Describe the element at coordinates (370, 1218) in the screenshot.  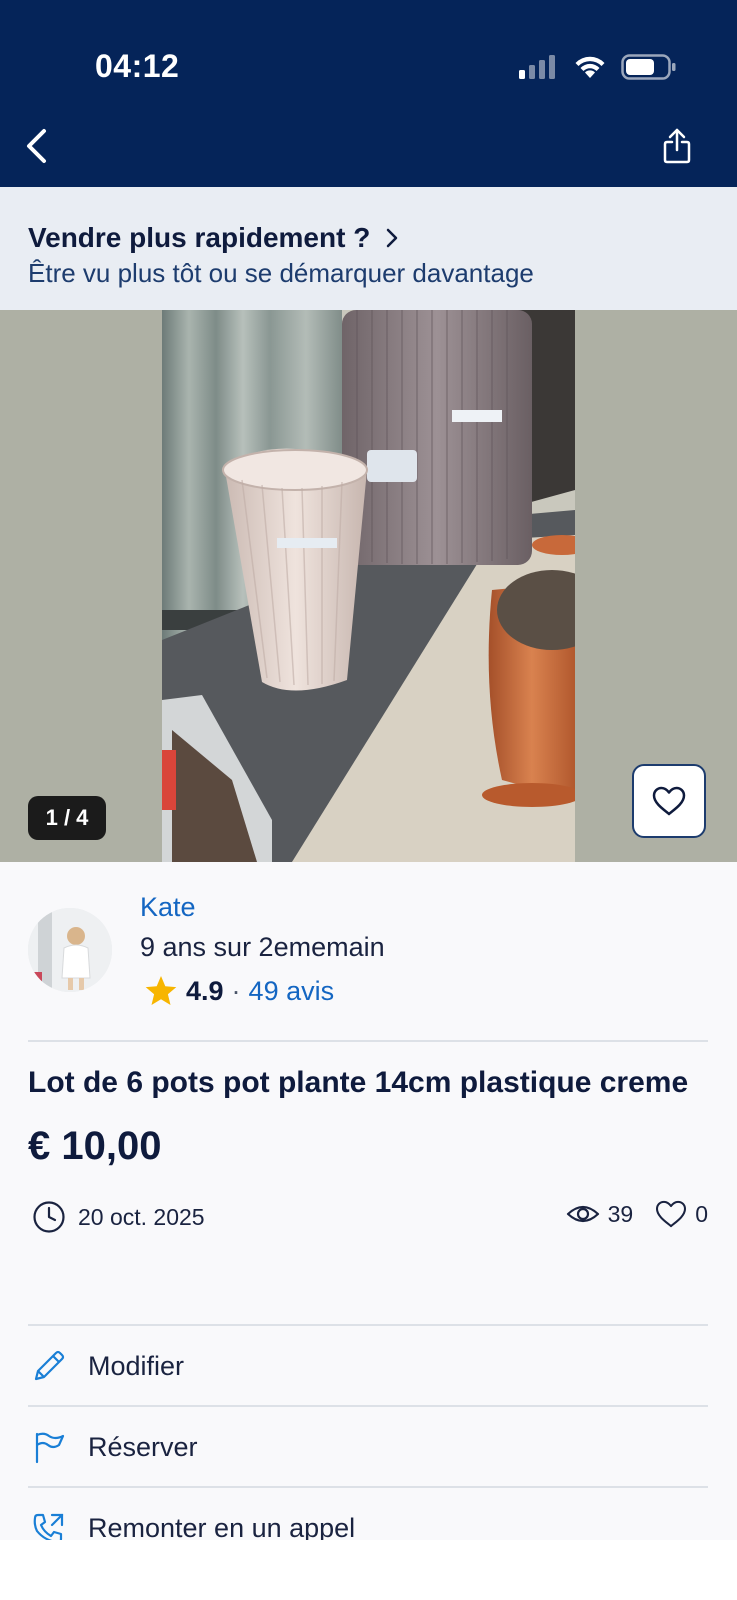
I see `listing-meta: 20 oct. 2025 39 0` at that location.